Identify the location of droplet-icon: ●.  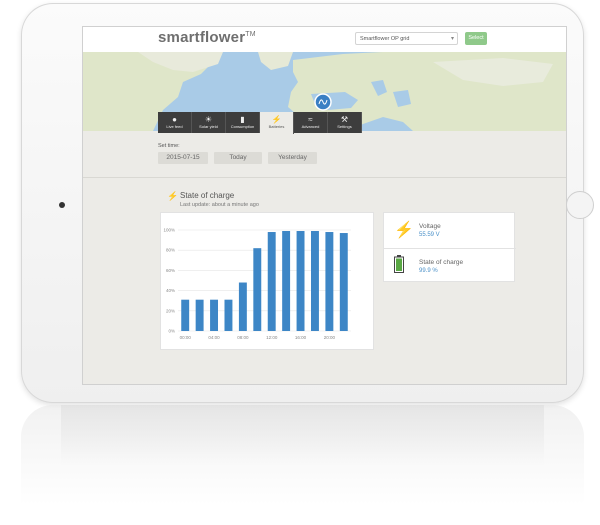
(174, 119).